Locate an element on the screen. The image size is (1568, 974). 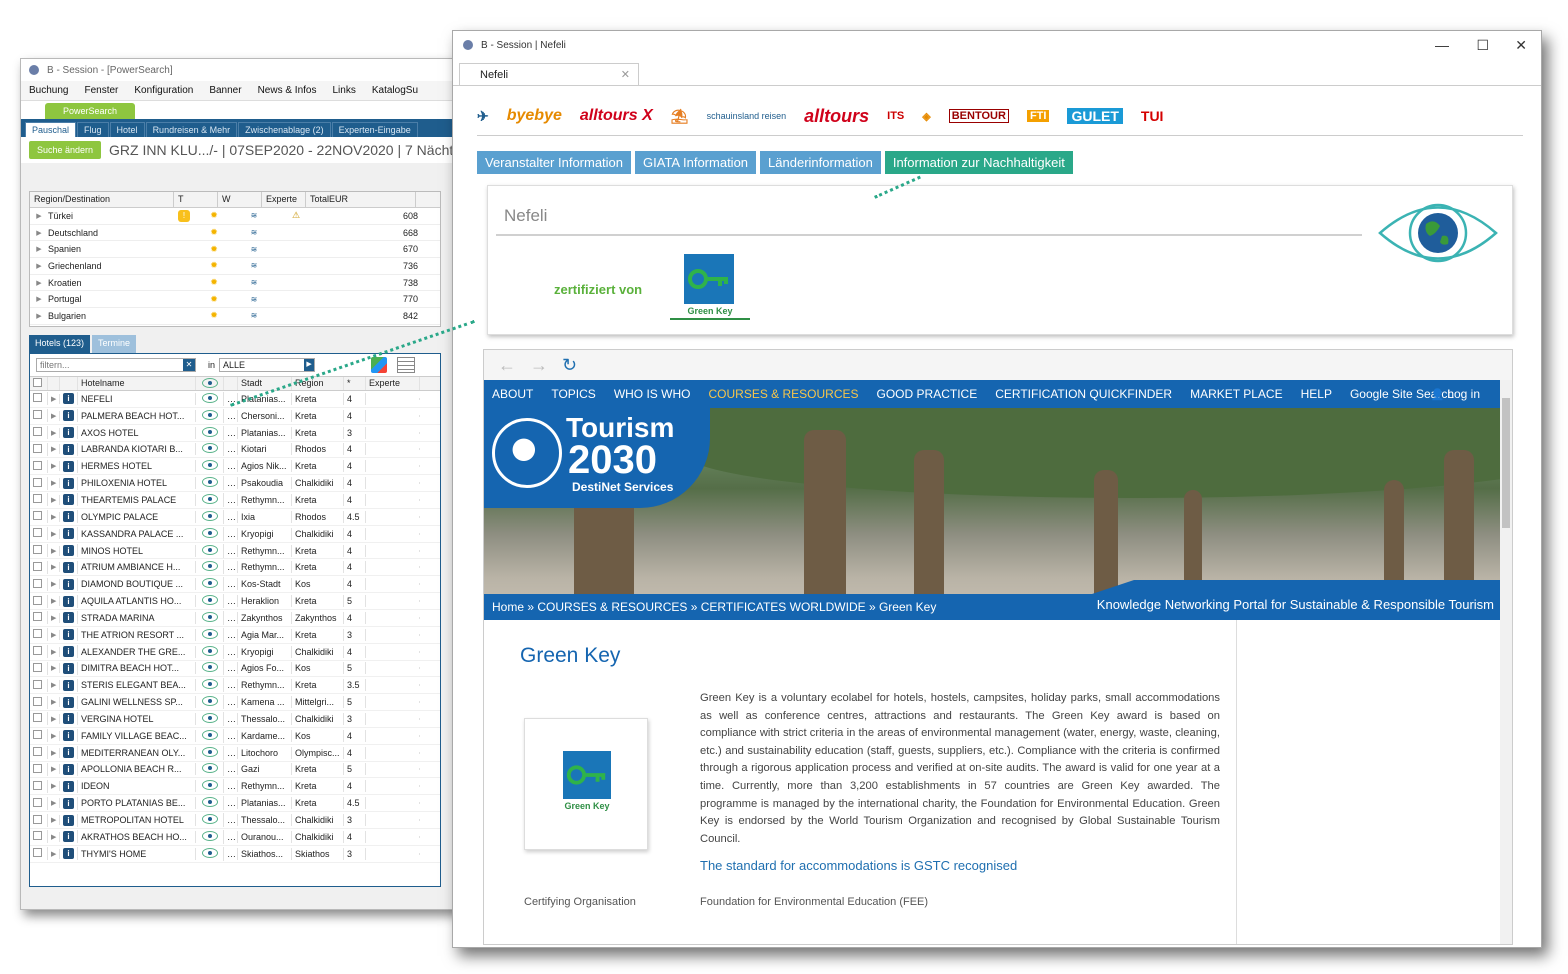
col-w: W is located at coordinates (240, 199).